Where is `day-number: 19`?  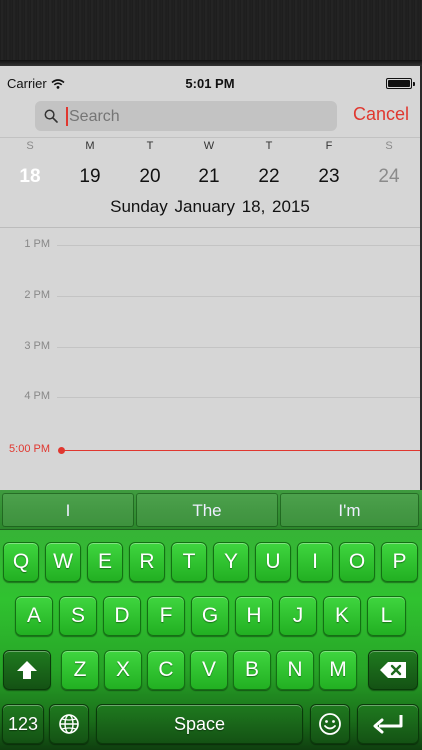 day-number: 19 is located at coordinates (90, 176).